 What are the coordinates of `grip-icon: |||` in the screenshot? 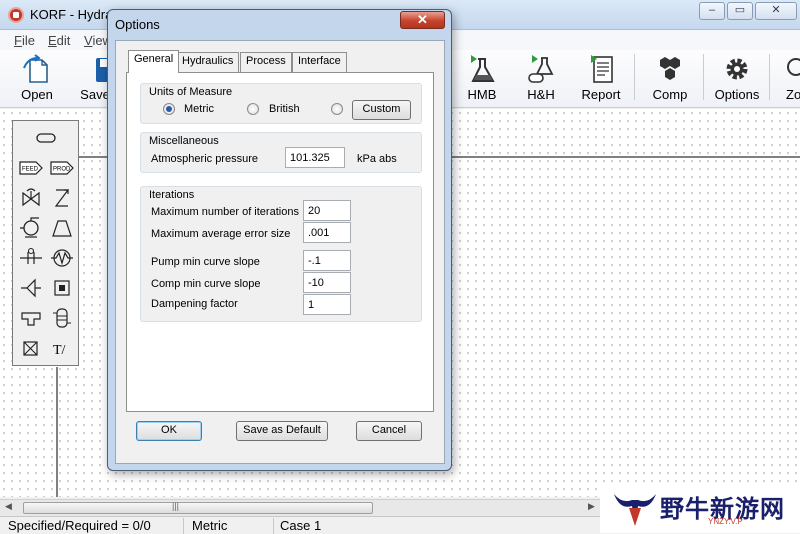 It's located at (176, 506).